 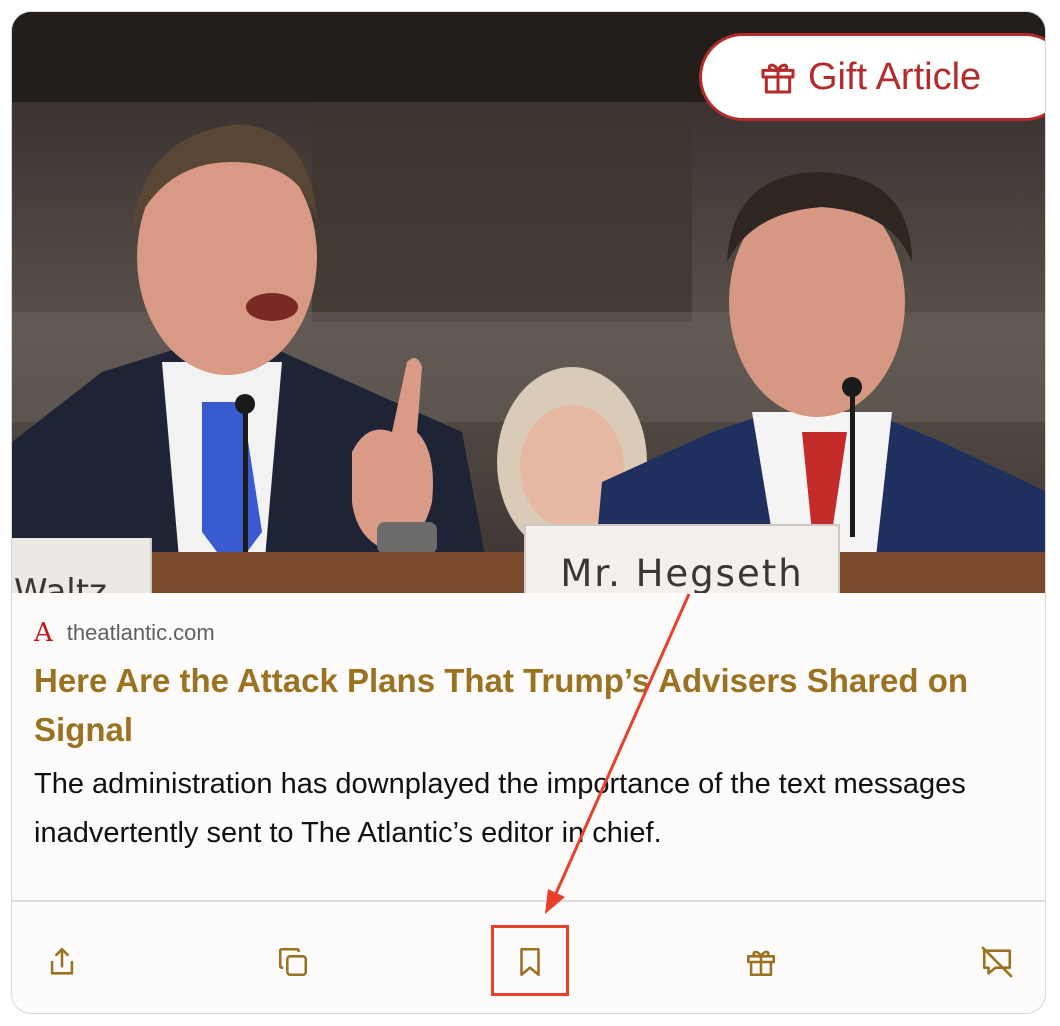 I want to click on atlantic-logo: A, so click(x=43, y=633).